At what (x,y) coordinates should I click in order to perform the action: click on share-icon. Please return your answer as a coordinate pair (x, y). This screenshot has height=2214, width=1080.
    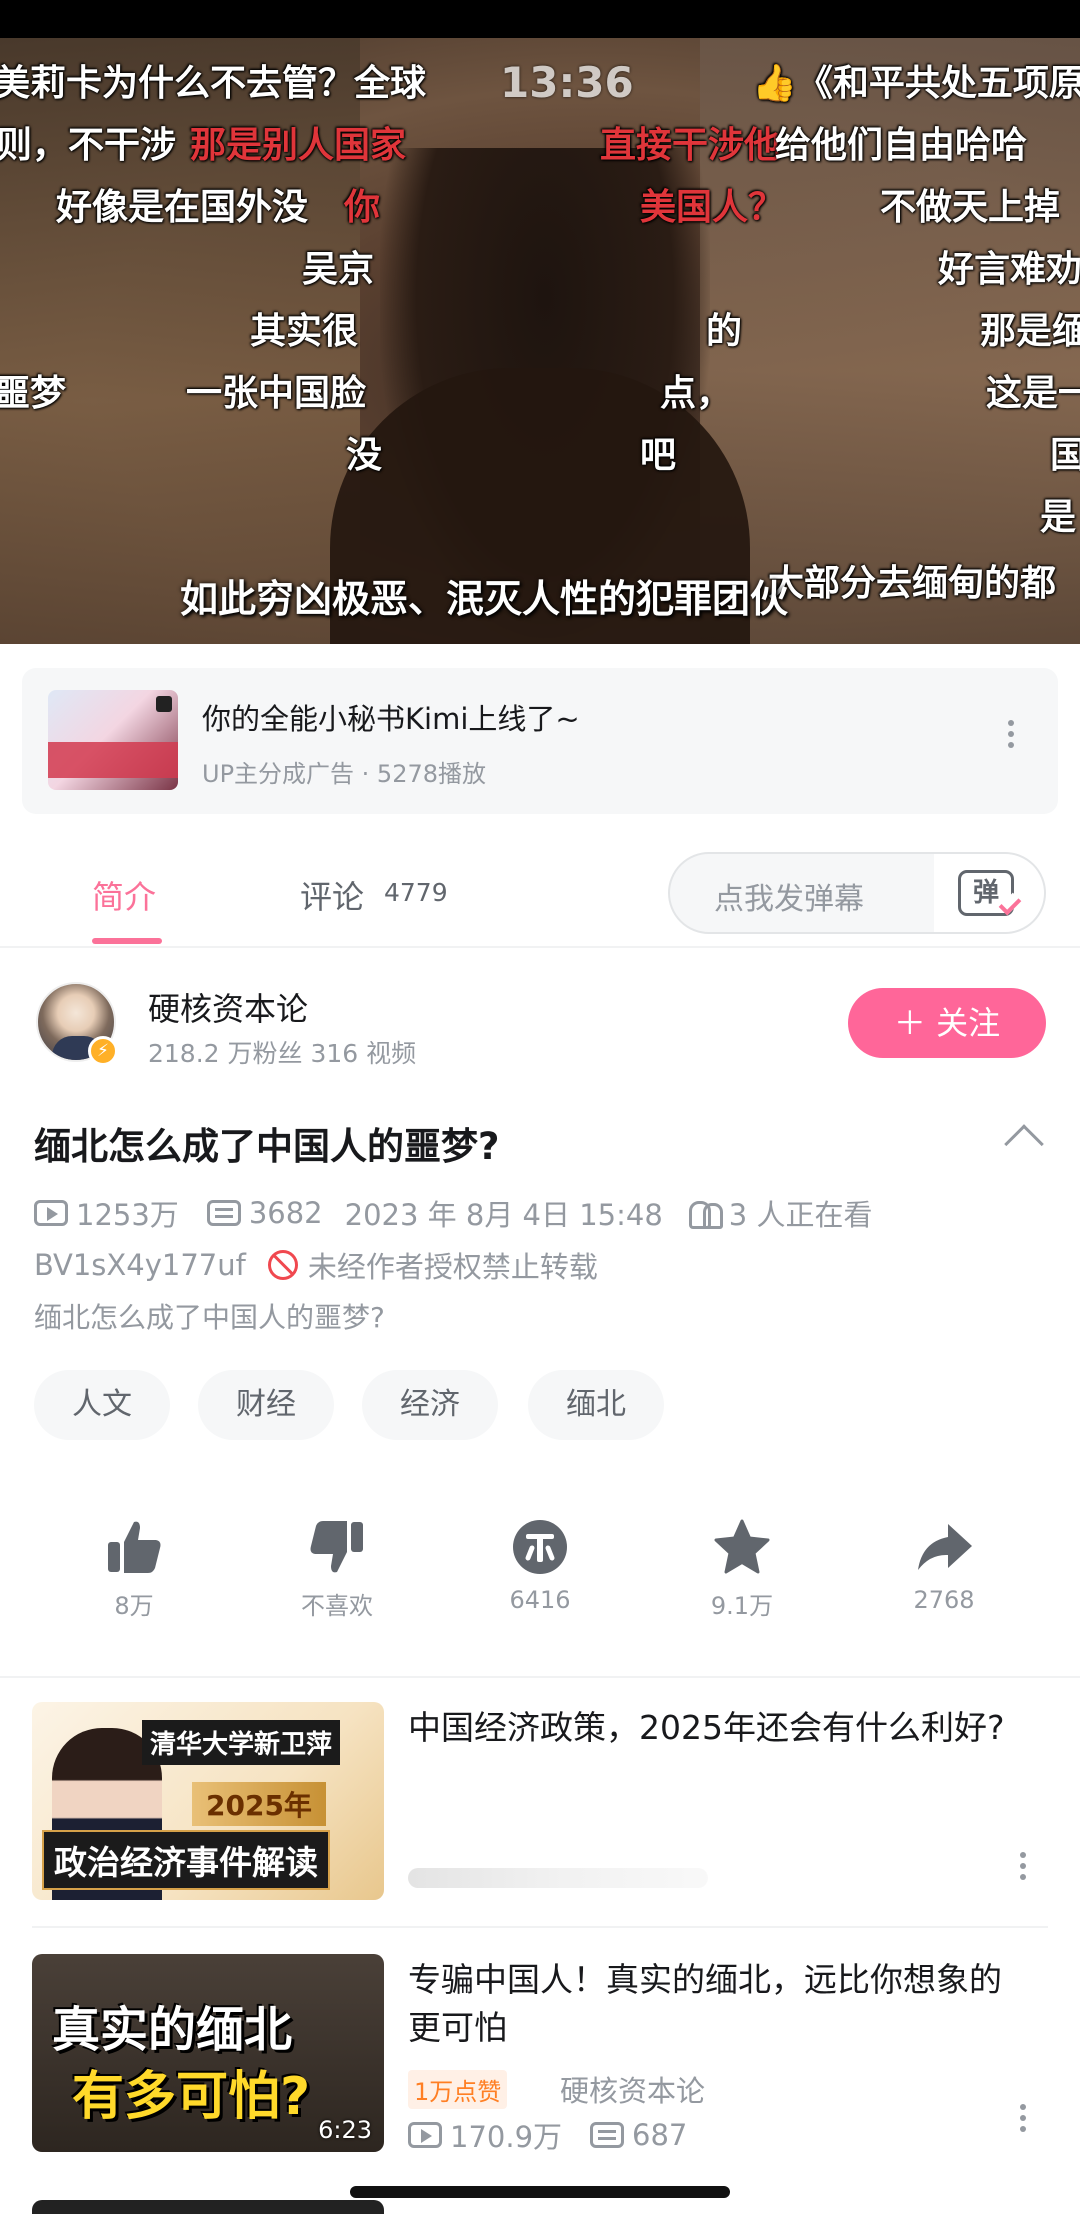
    Looking at the image, I should click on (945, 1547).